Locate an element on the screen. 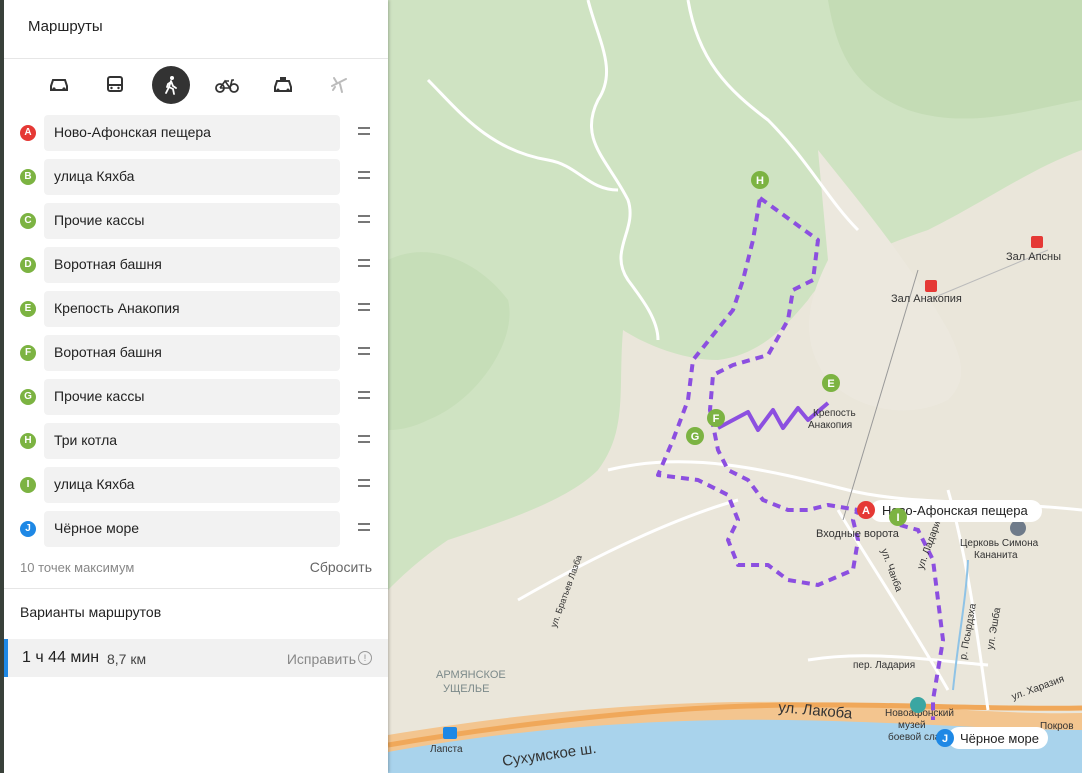 This screenshot has height=773, width=1082. marker-e: E is located at coordinates (831, 383).